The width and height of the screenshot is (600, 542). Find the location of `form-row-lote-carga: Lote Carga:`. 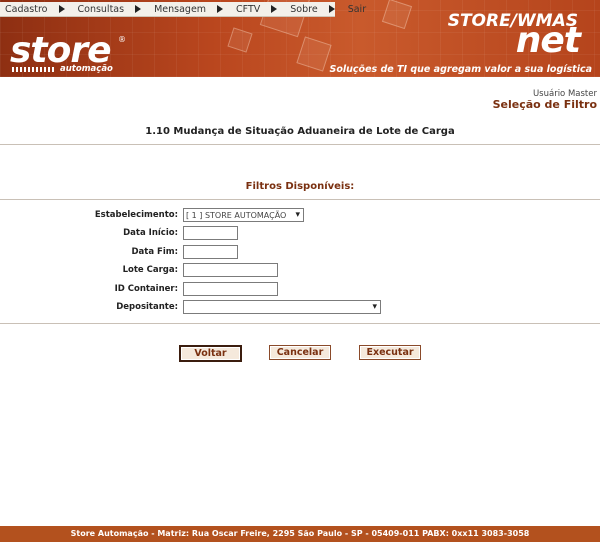

form-row-lote-carga: Lote Carga: is located at coordinates (300, 271).